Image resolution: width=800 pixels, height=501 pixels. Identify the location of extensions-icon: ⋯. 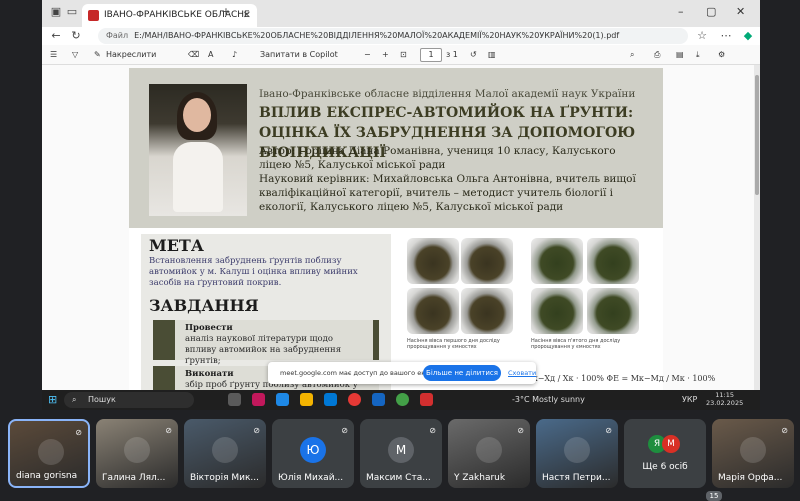
(726, 35).